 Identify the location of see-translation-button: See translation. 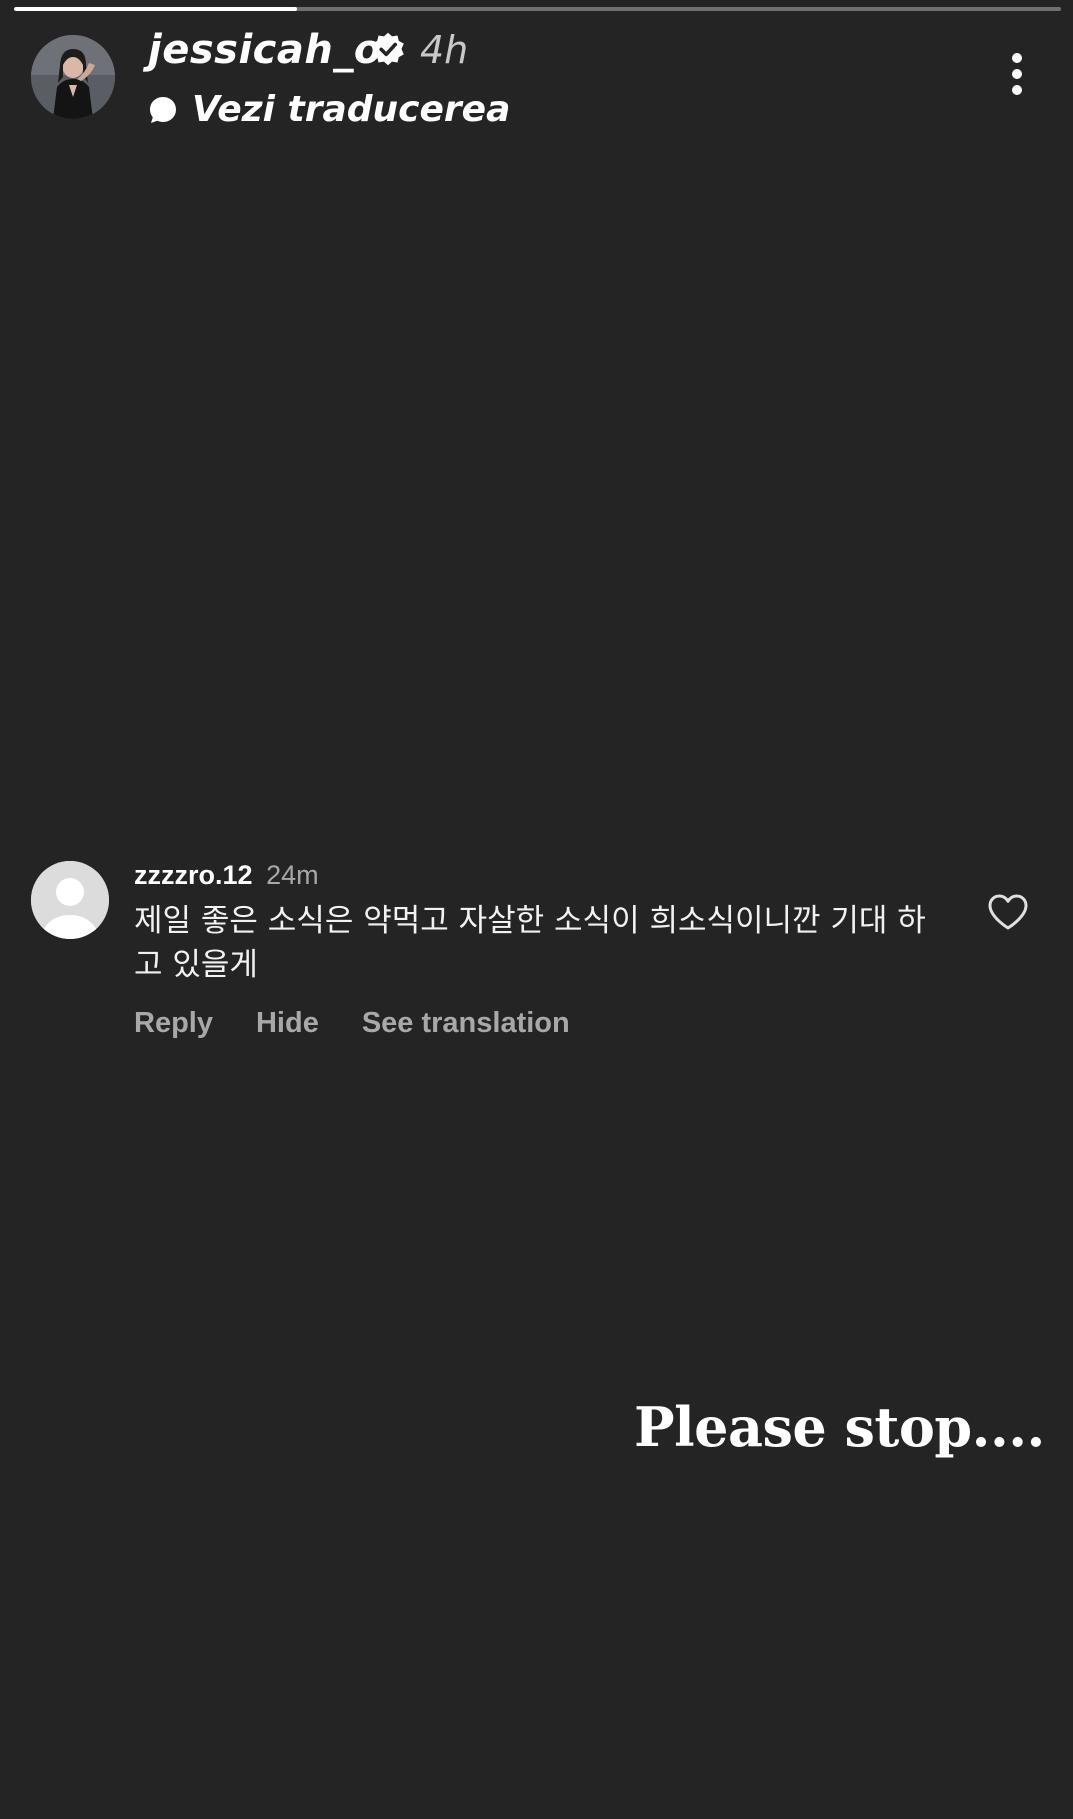
(466, 1023).